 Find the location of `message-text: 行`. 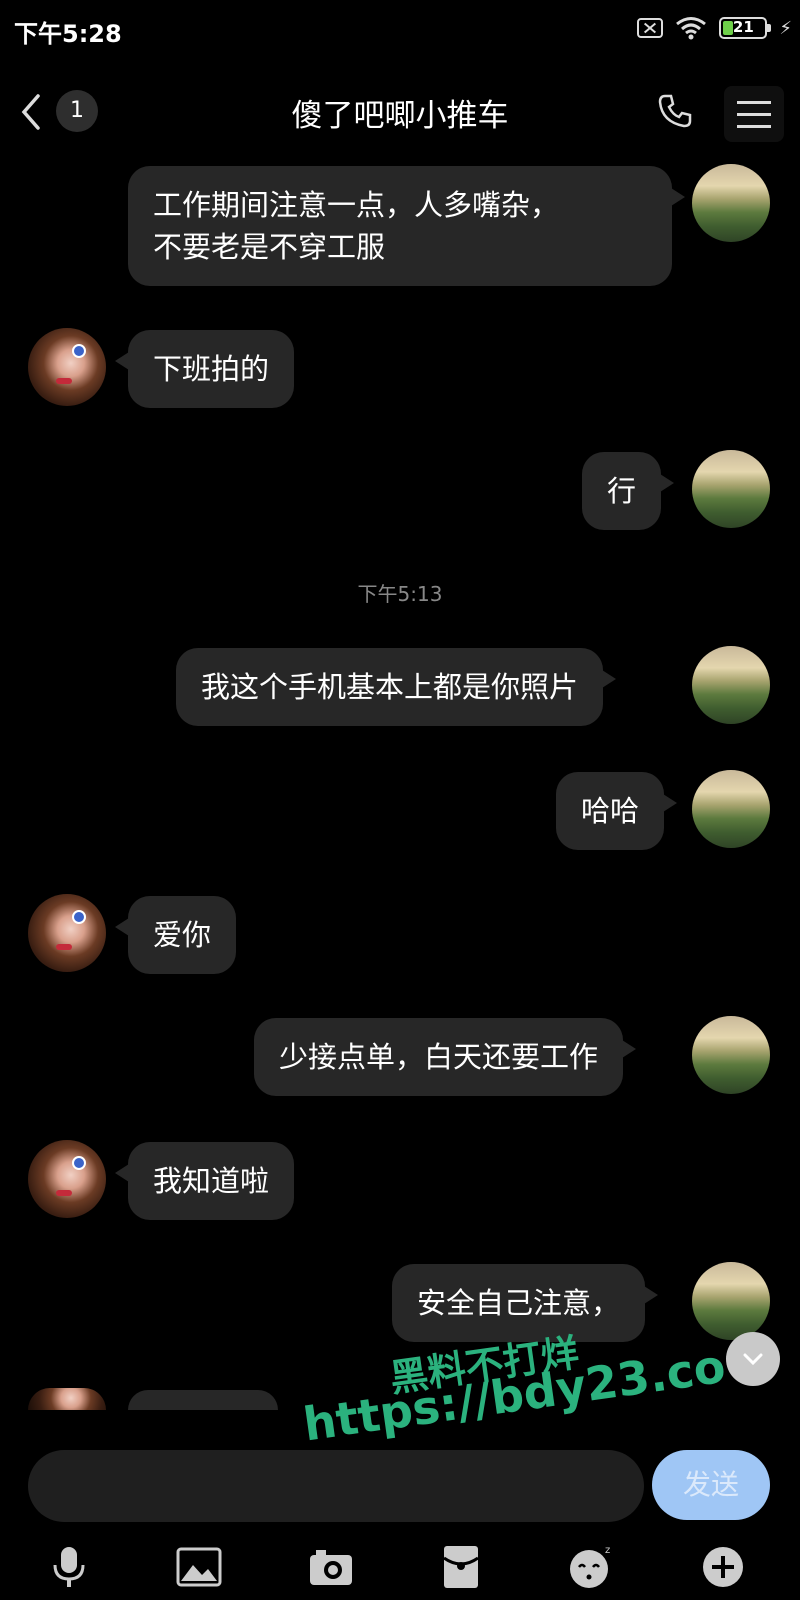

message-text: 行 is located at coordinates (622, 491).